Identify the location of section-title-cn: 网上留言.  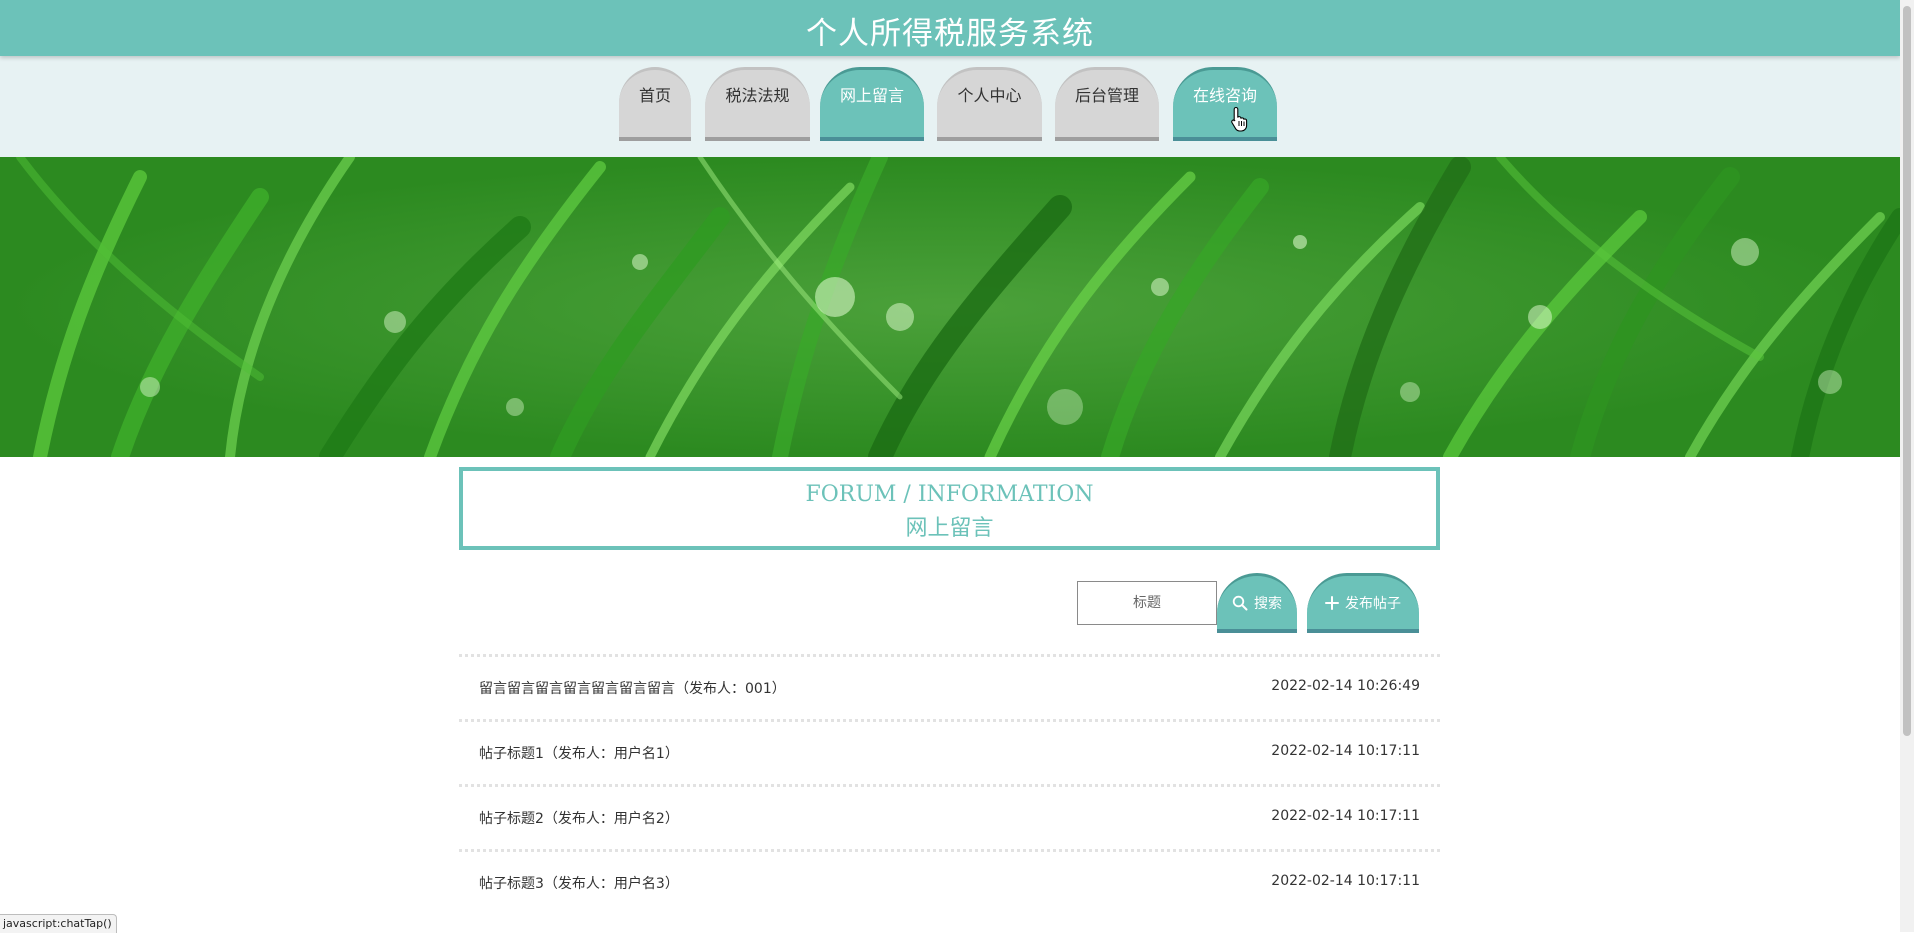
(949, 528).